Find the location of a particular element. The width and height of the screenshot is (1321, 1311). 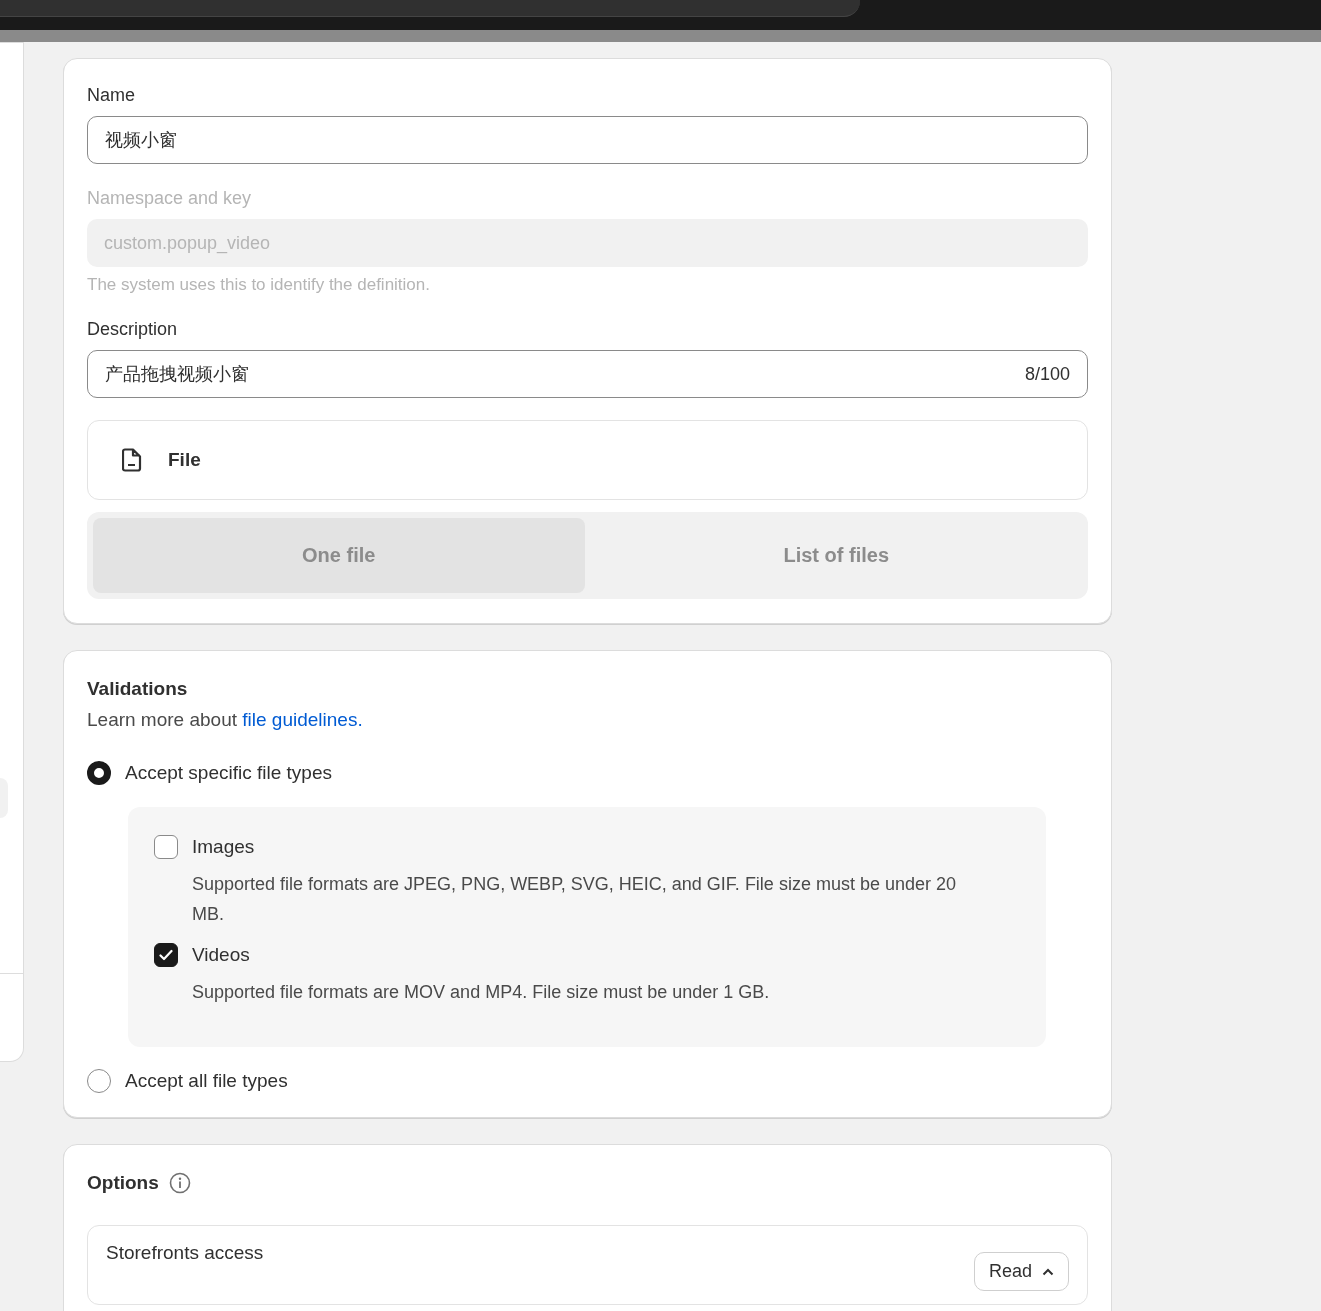

guidelines-link: file guidelines. is located at coordinates (302, 719).